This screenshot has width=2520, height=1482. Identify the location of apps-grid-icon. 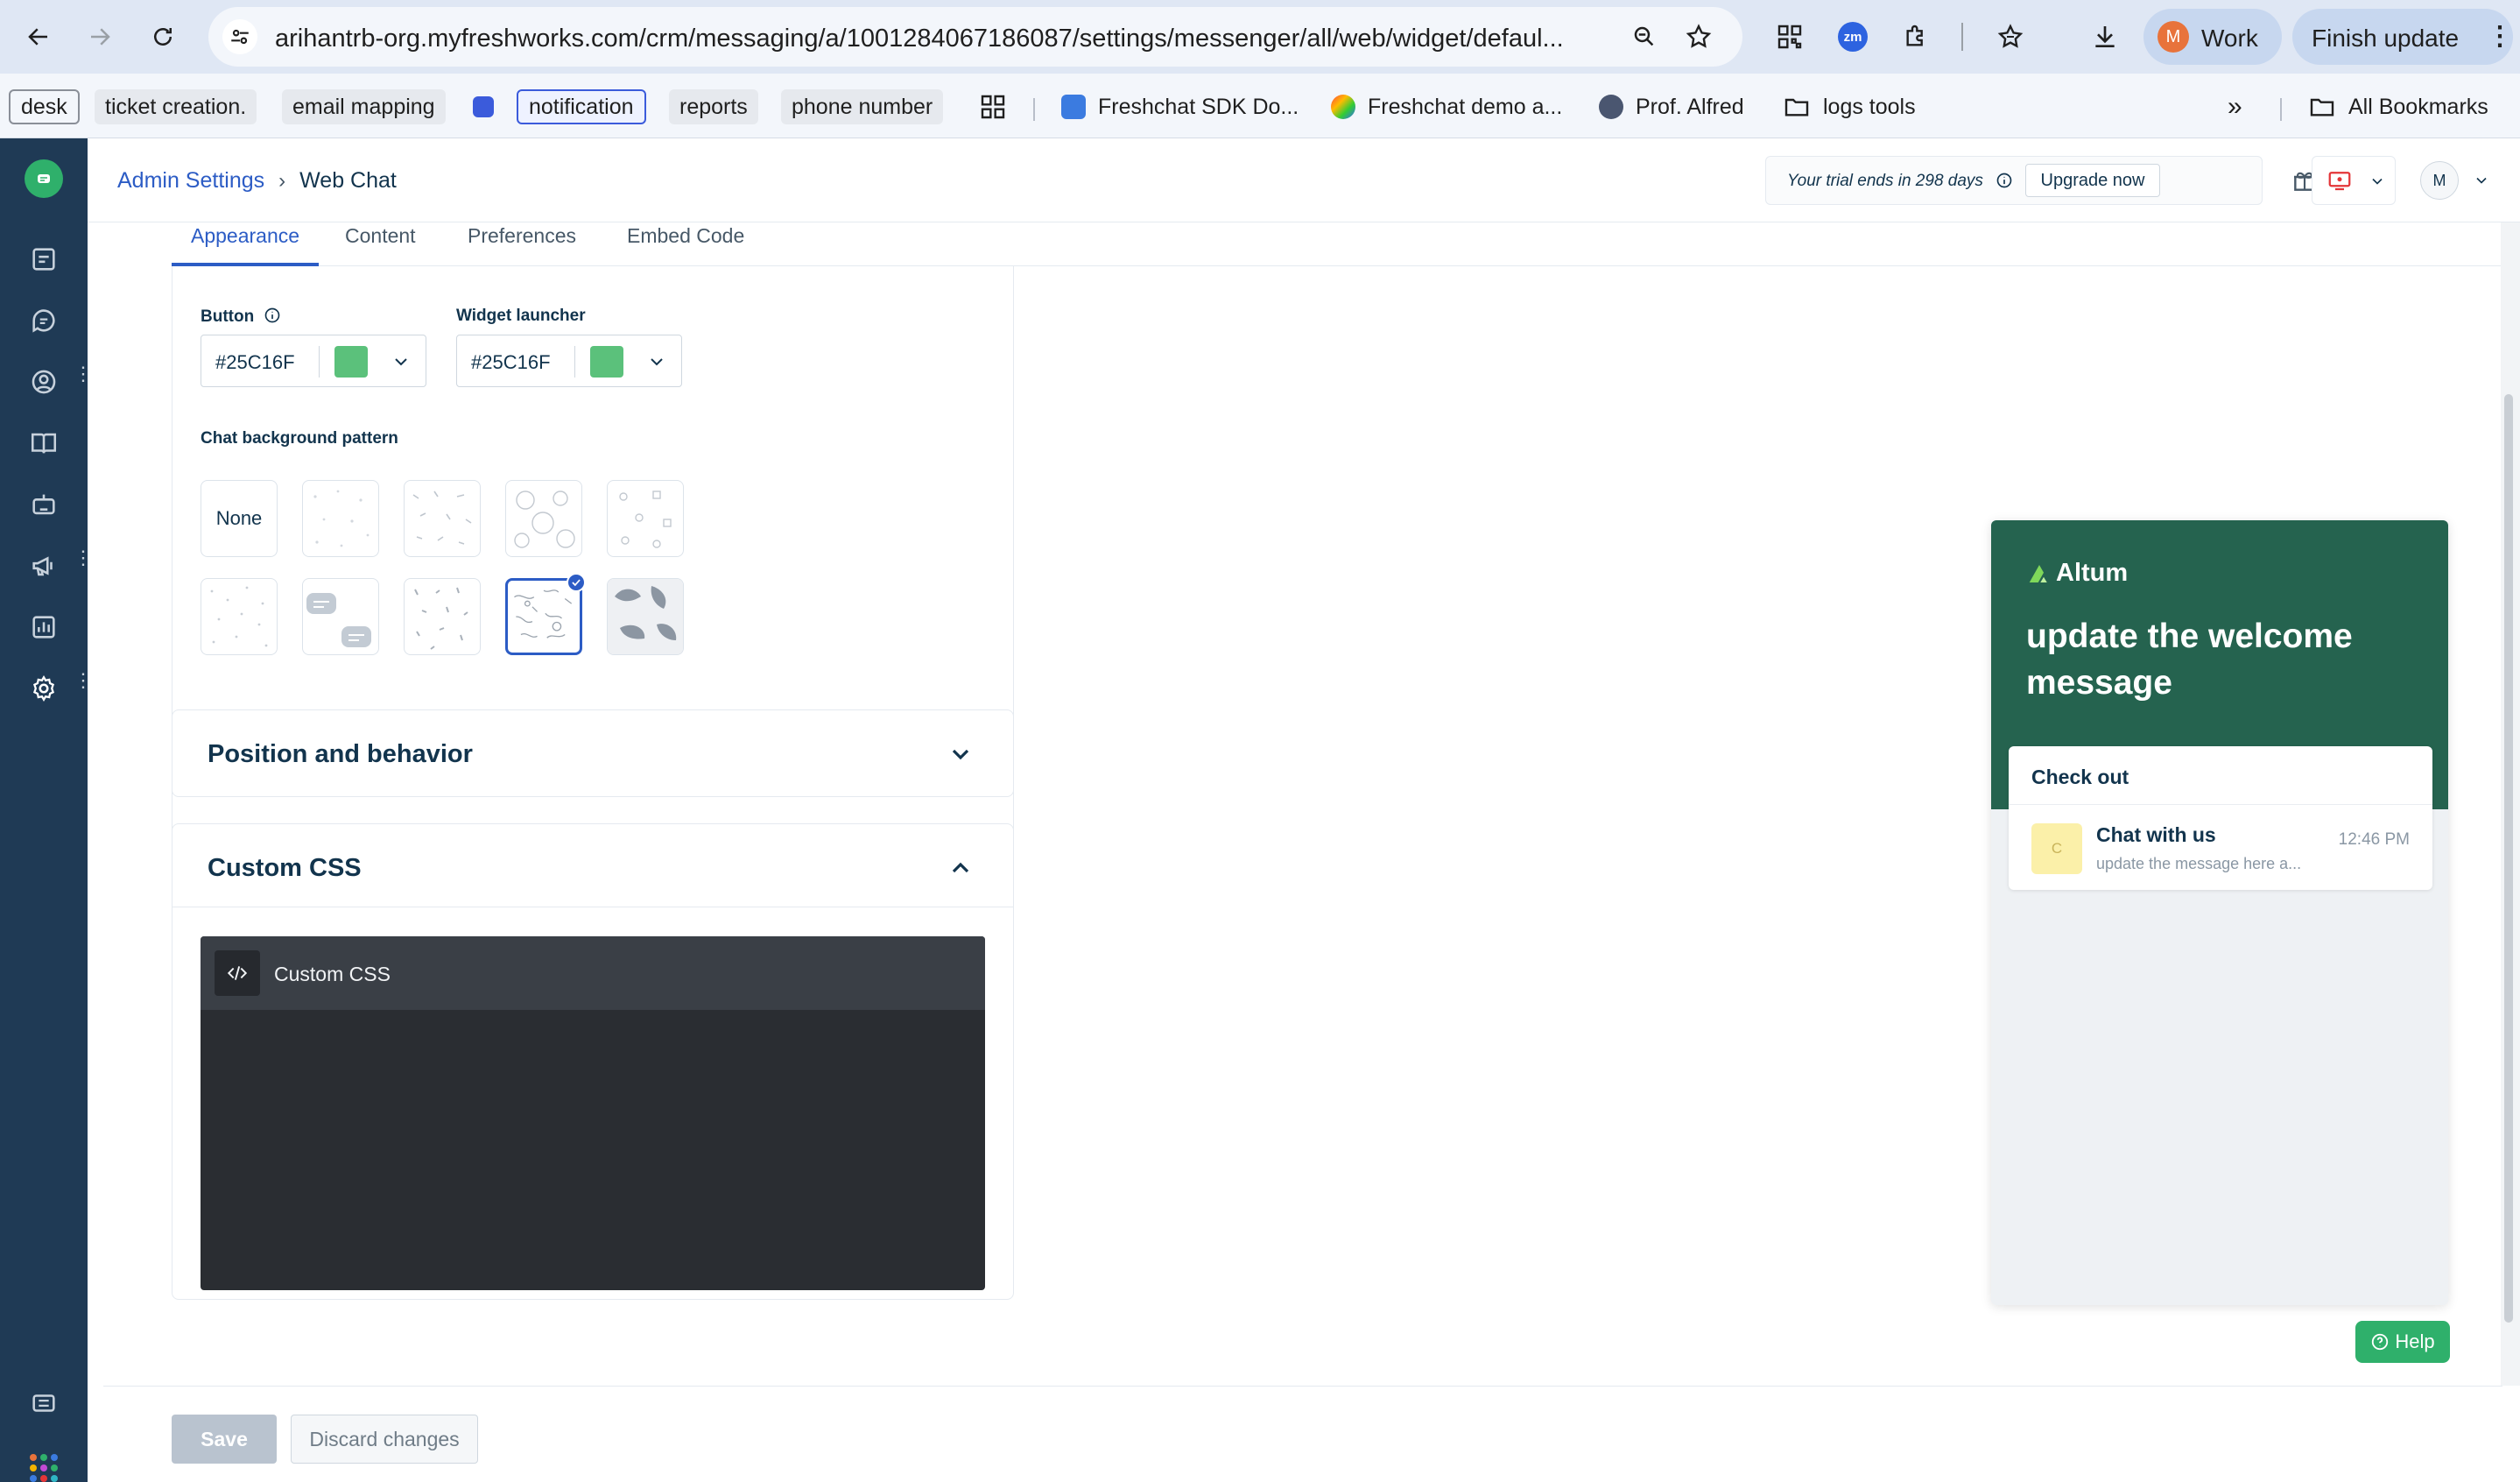
(993, 106).